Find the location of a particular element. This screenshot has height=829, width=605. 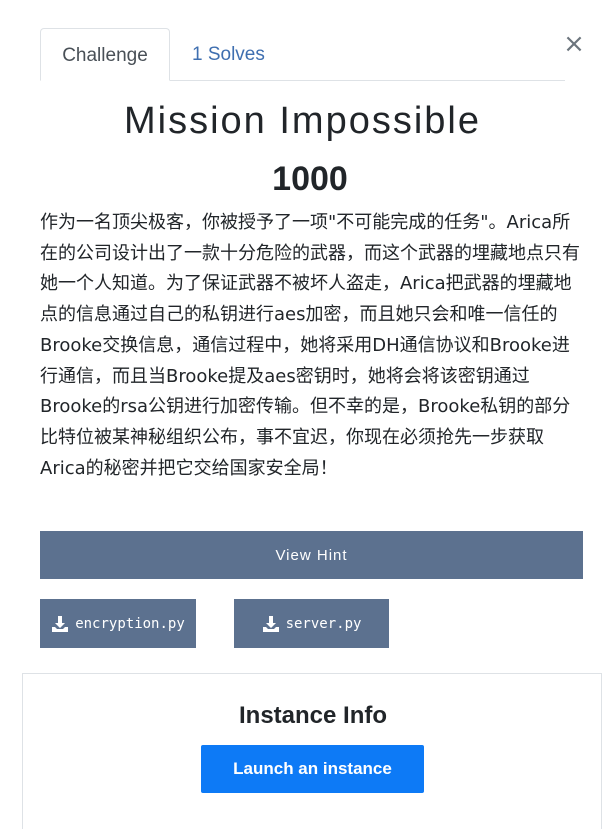

tab-solves: 1 Solves is located at coordinates (228, 54).